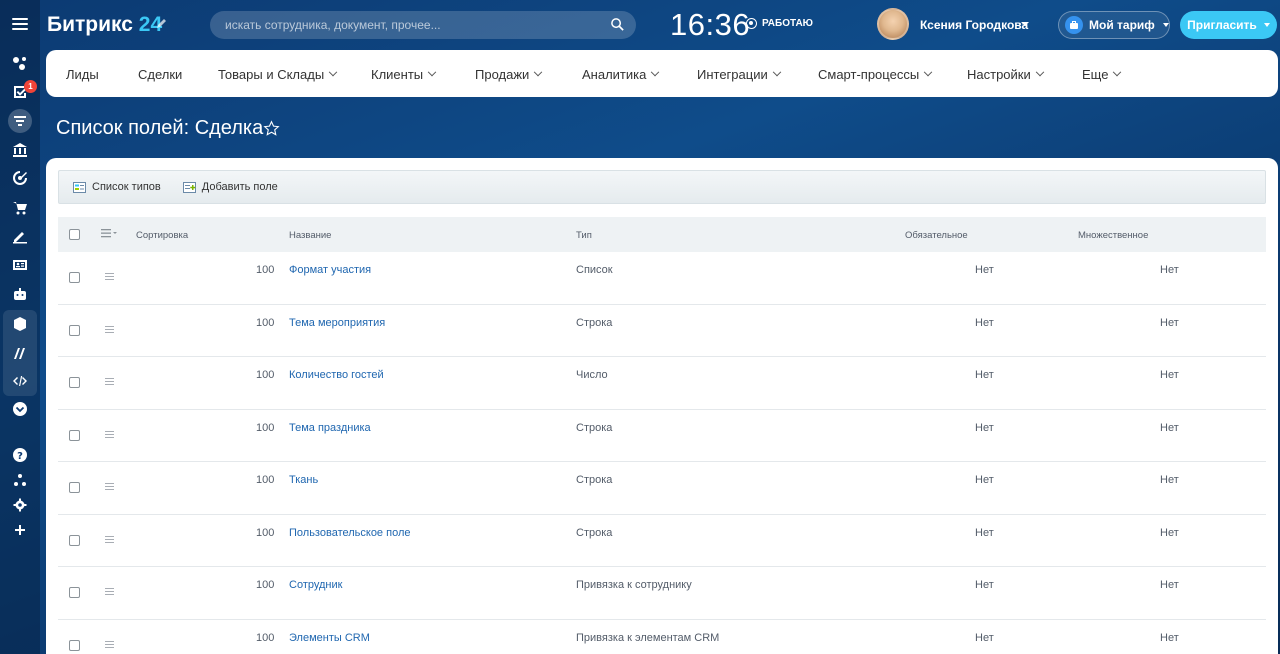 Image resolution: width=1280 pixels, height=654 pixels. Describe the element at coordinates (617, 24) in the screenshot. I see `search-icon` at that location.